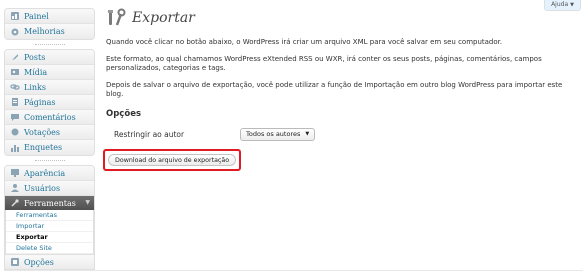 This screenshot has height=275, width=587. What do you see at coordinates (49, 87) in the screenshot?
I see `menu-item-links: Links` at bounding box center [49, 87].